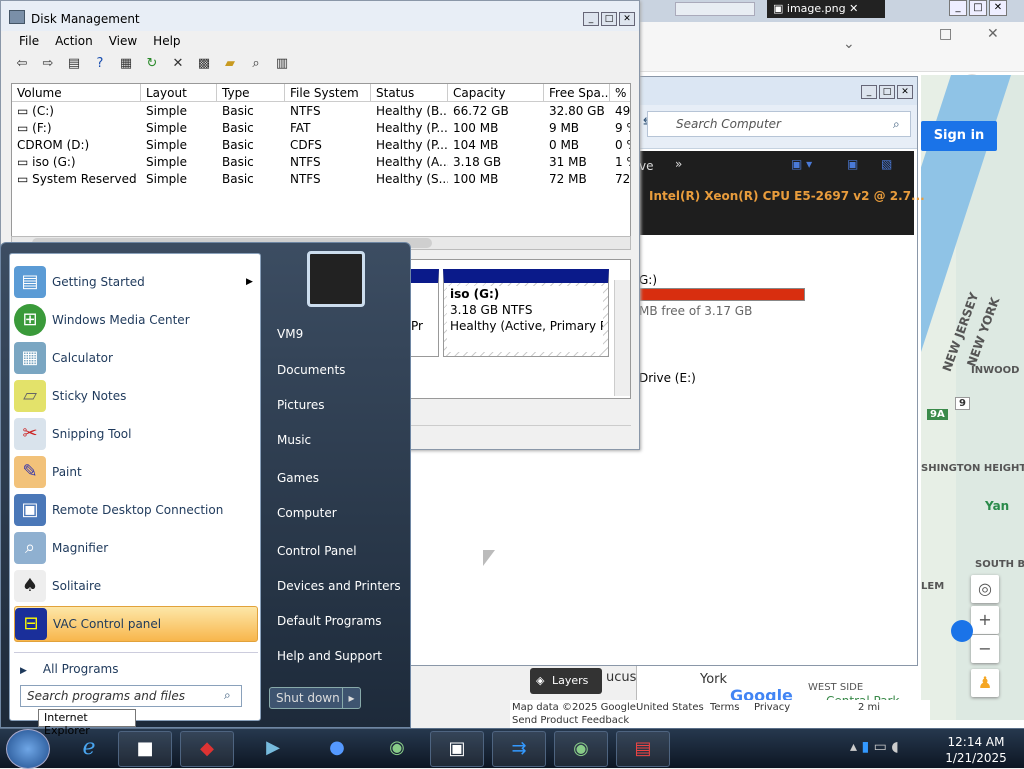 The image size is (1024, 769). What do you see at coordinates (136, 320) in the screenshot?
I see `program-windows-media-center: ⊞ Windows Media Center` at bounding box center [136, 320].